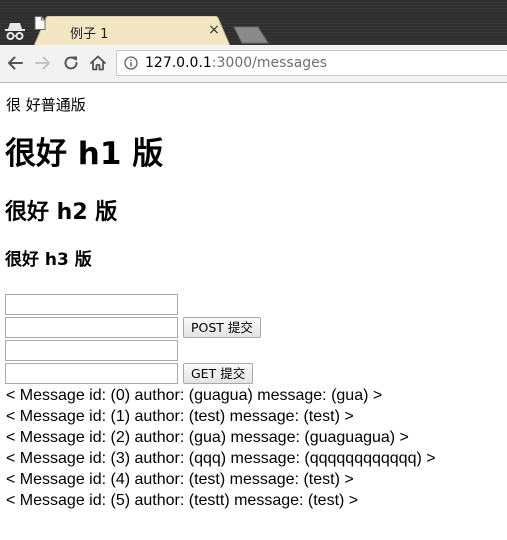 This screenshot has width=507, height=540. Describe the element at coordinates (218, 373) in the screenshot. I see `get-submit-button: GET 提交` at that location.